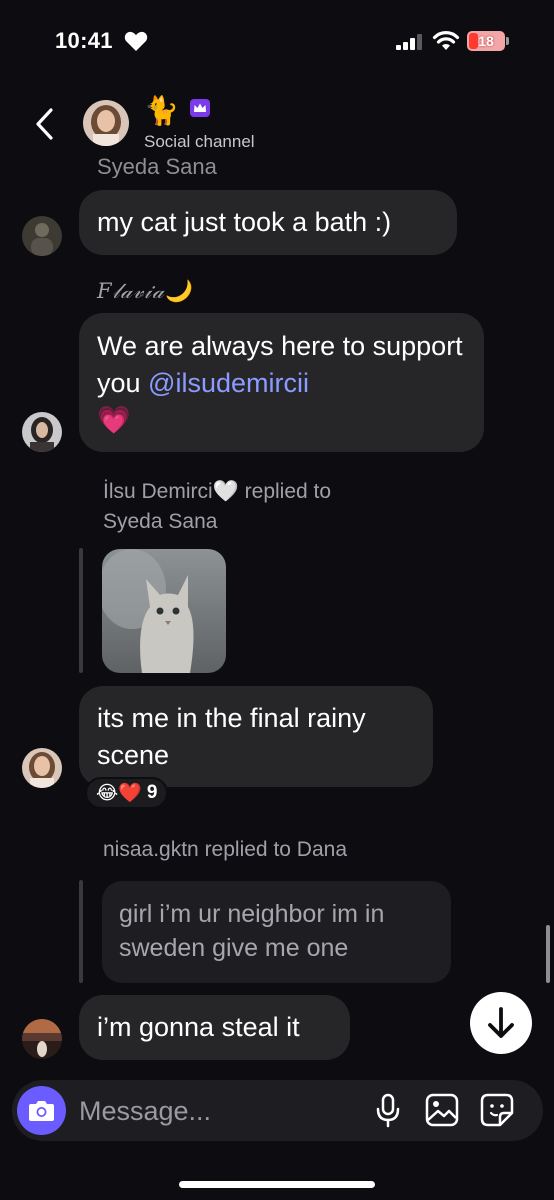 This screenshot has width=554, height=1200. Describe the element at coordinates (84, 40) in the screenshot. I see `status-time: 10:41` at that location.